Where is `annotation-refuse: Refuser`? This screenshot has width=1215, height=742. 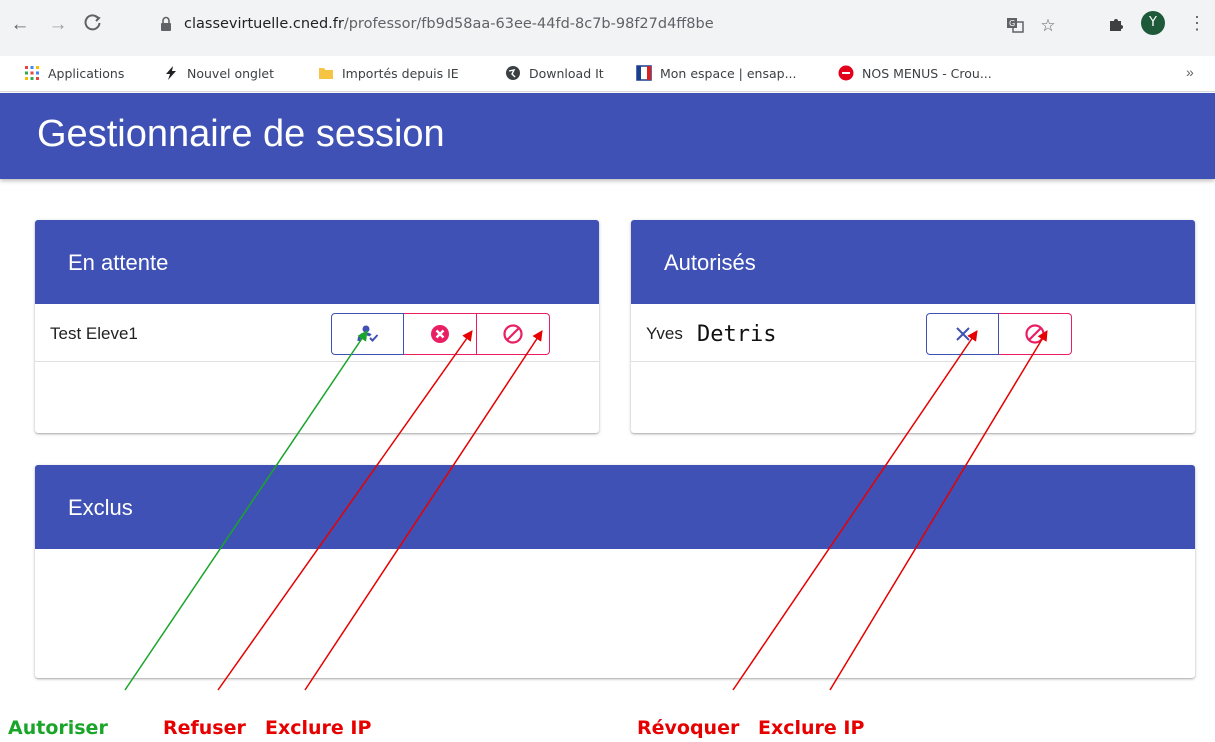 annotation-refuse: Refuser is located at coordinates (204, 728).